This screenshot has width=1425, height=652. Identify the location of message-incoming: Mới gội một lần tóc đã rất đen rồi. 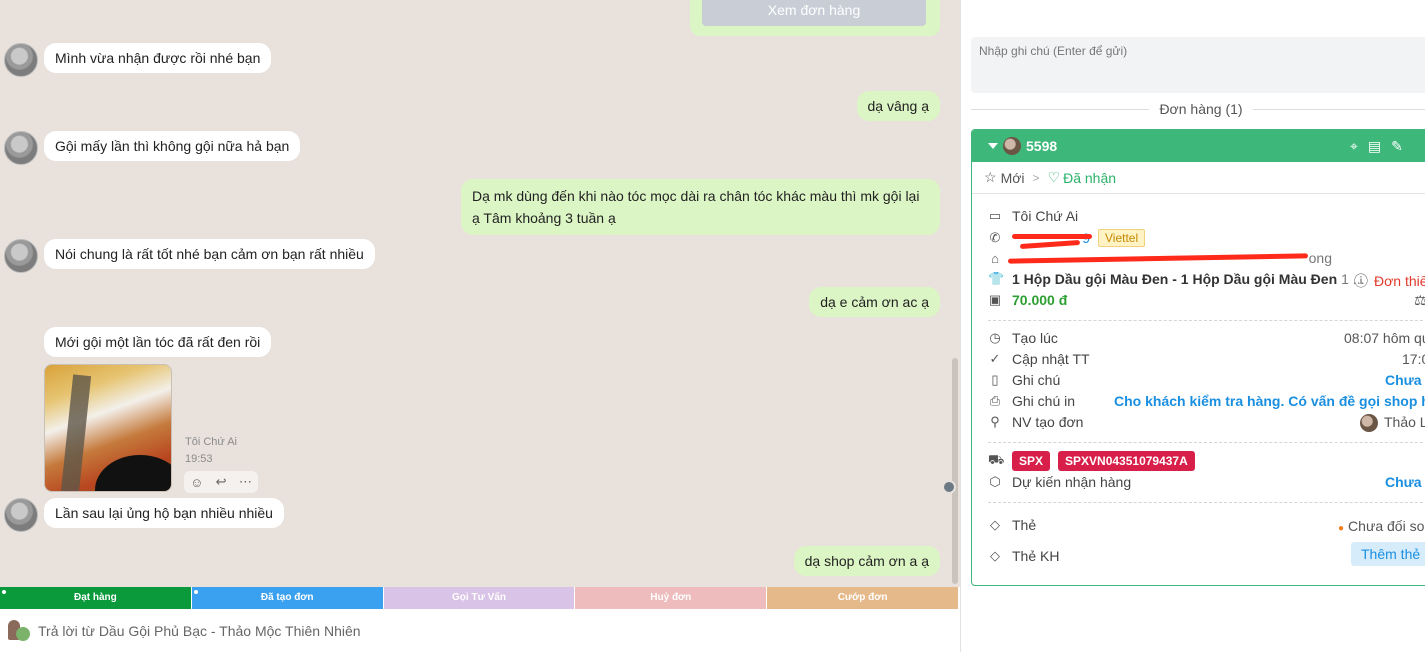
(158, 342).